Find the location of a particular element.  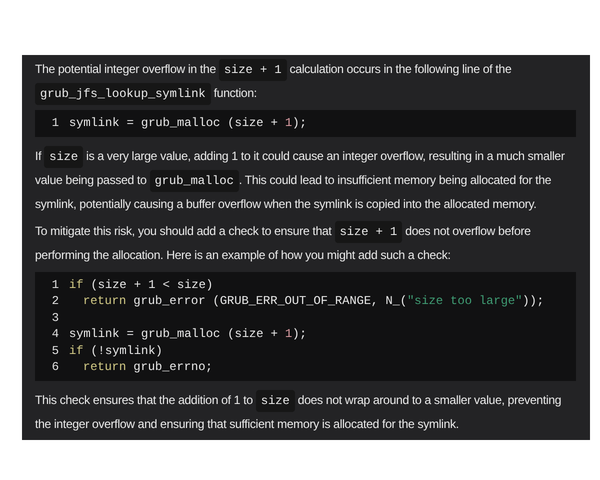

line-number: 6 is located at coordinates (54, 367).